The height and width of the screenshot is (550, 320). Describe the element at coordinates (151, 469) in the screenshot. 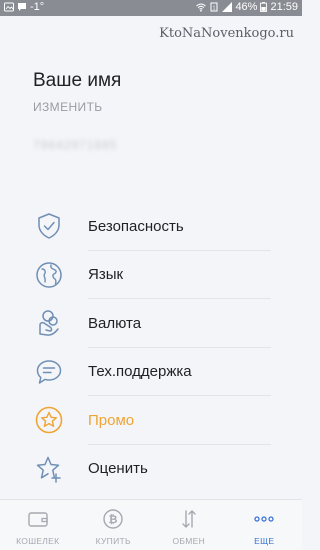

I see `menu-item-rate: Оценить` at that location.